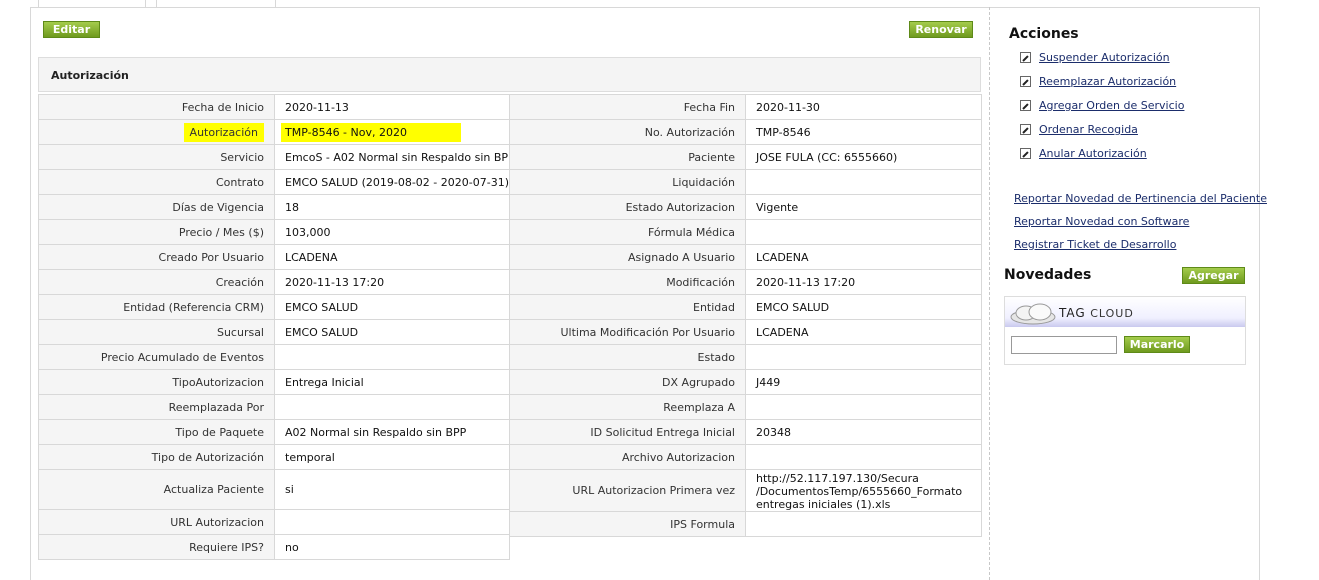 This screenshot has height=580, width=1319. What do you see at coordinates (216, 407) in the screenshot?
I see `field-label-text: Reemplazada Por` at bounding box center [216, 407].